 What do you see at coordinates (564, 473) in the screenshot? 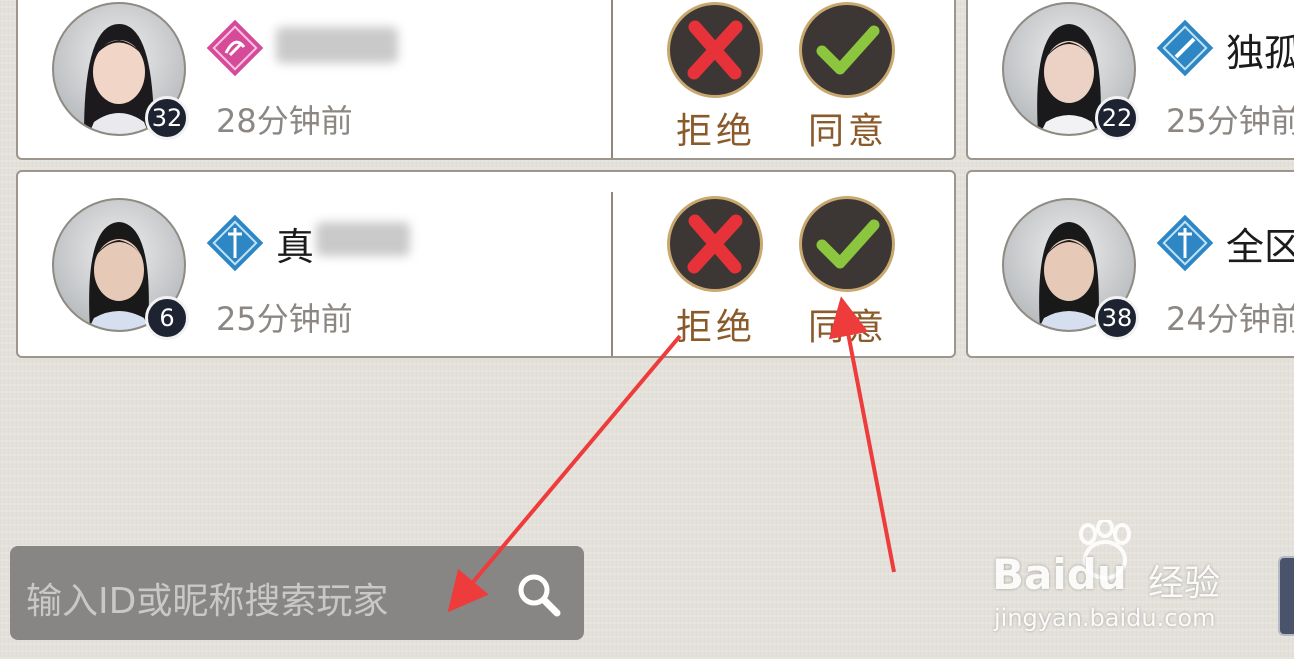
I see `arrow-to-search` at bounding box center [564, 473].